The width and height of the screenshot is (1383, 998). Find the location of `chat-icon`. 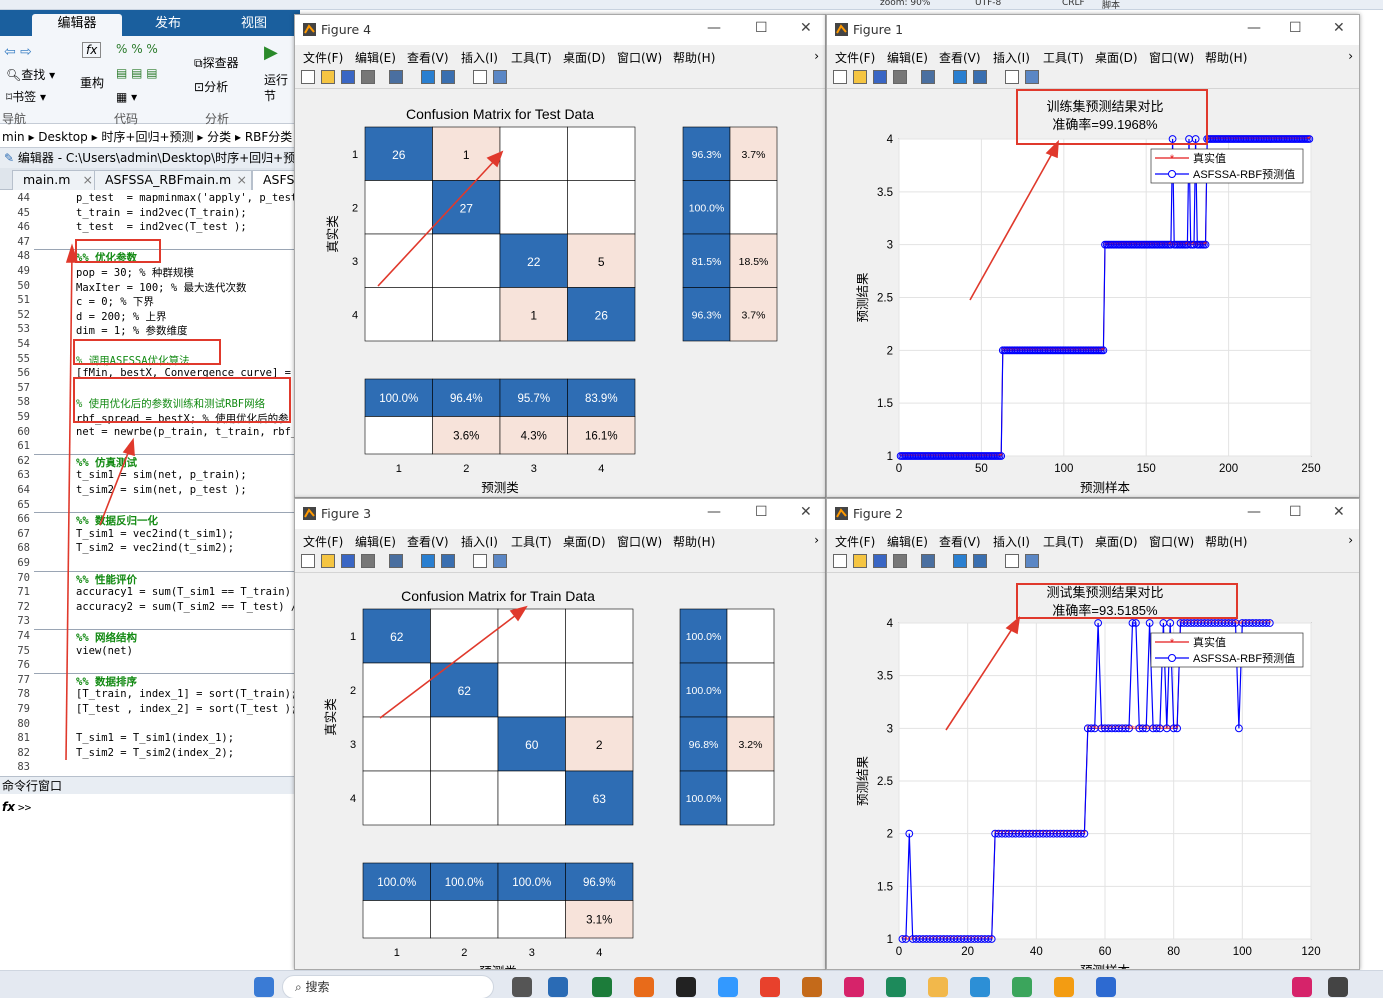

chat-icon is located at coordinates (1022, 987).